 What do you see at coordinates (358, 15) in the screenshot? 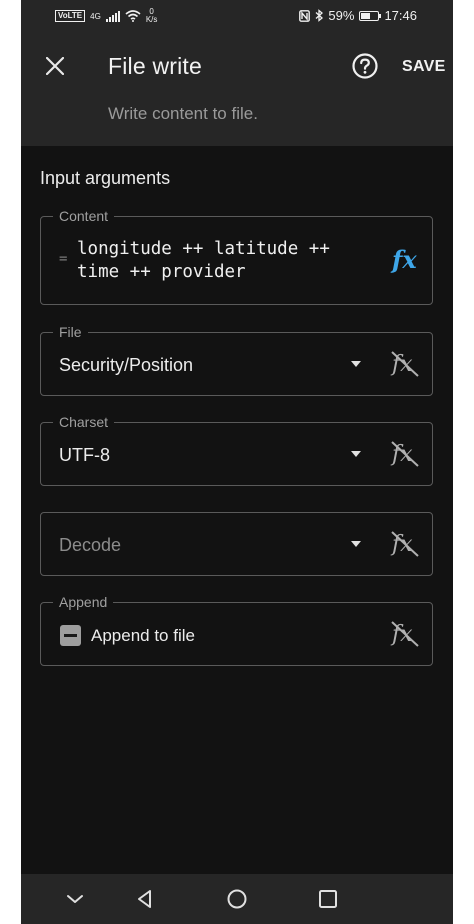
I see `status-right: 59% 17:46` at bounding box center [358, 15].